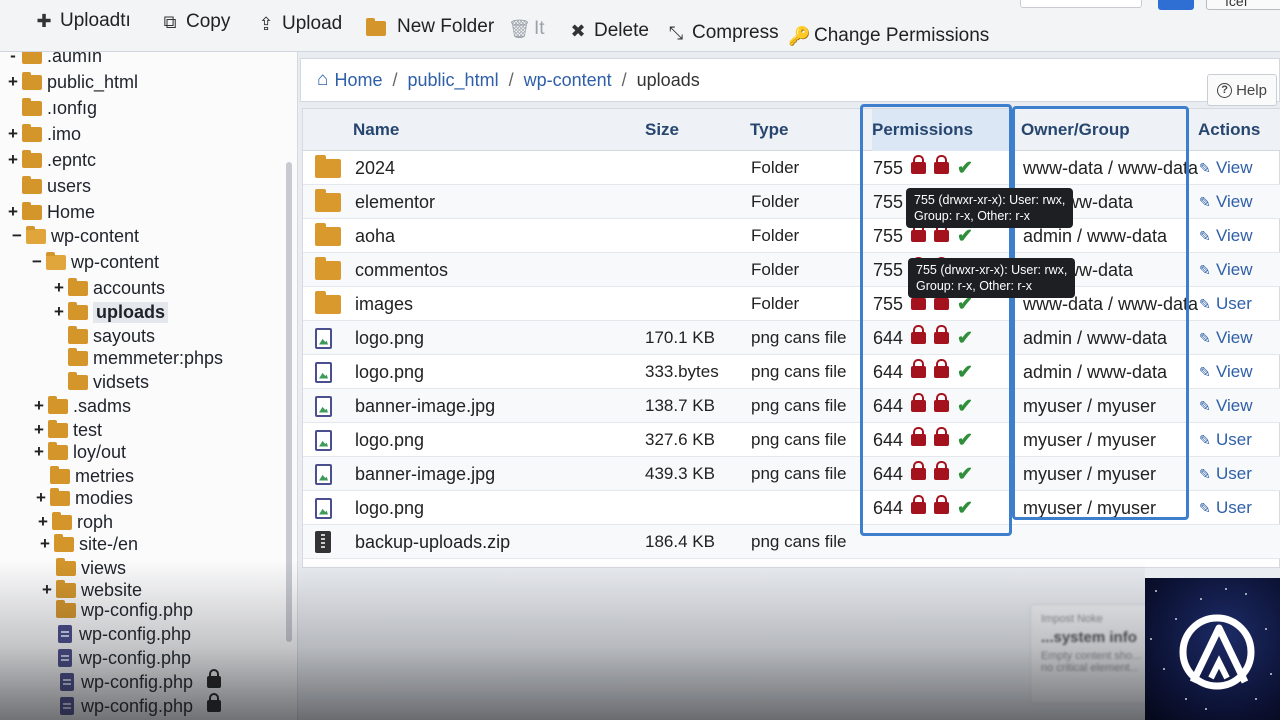 This screenshot has width=1280, height=720. I want to click on tree-item: + roph, so click(74, 522).